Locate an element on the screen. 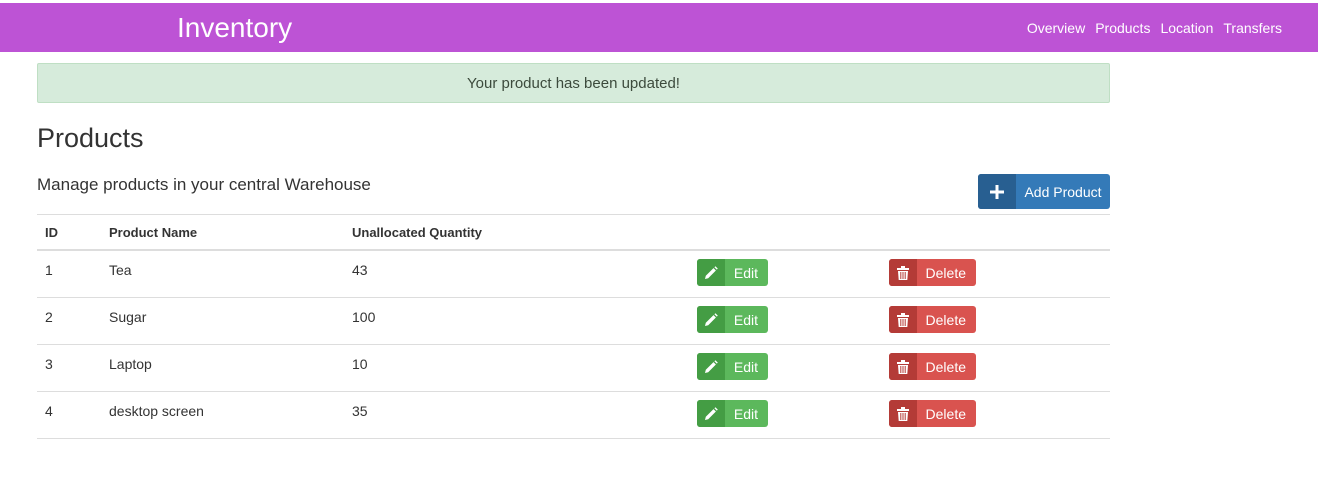 The image size is (1318, 489). nav-transfers: Transfers is located at coordinates (1252, 28).